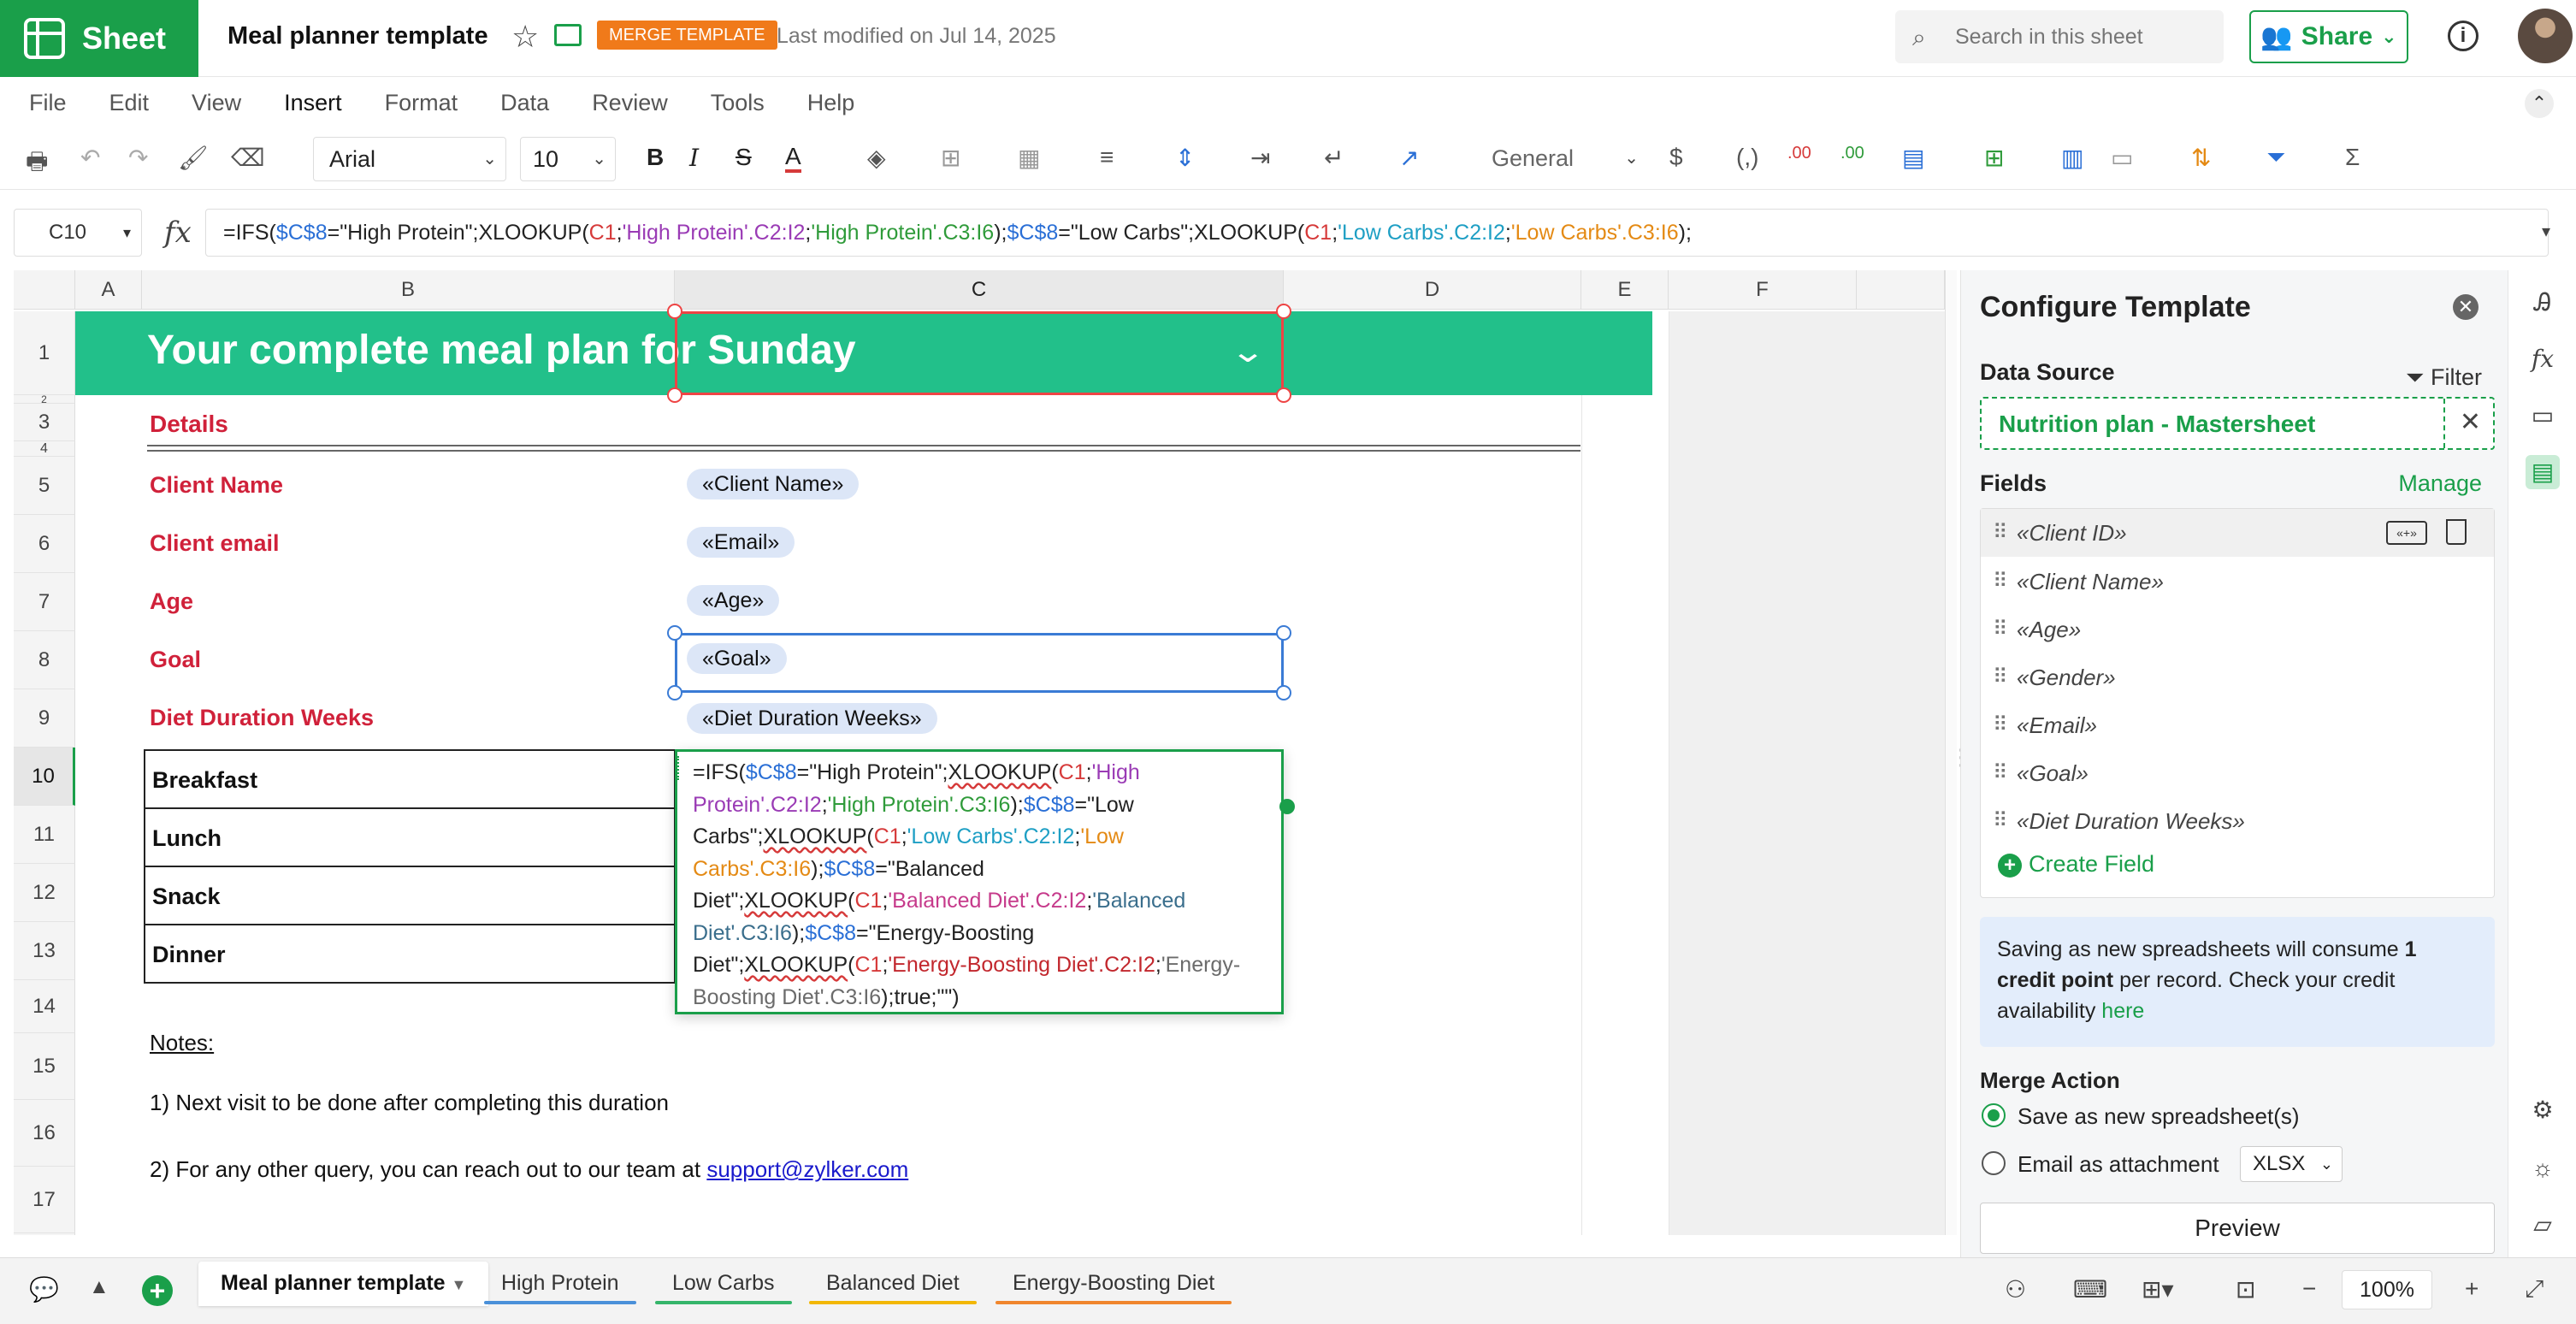  Describe the element at coordinates (1799, 153) in the screenshot. I see `decrease-decimal-icon: .00` at that location.